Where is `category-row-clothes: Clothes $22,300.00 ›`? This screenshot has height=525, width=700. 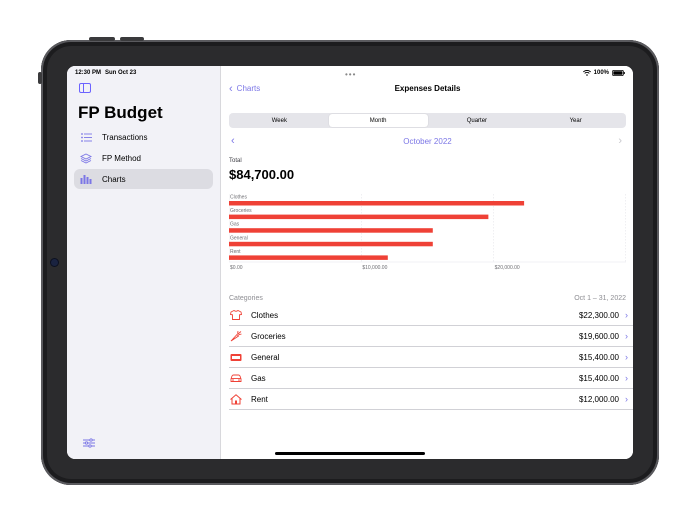
category-row-clothes: Clothes $22,300.00 › is located at coordinates (431, 315).